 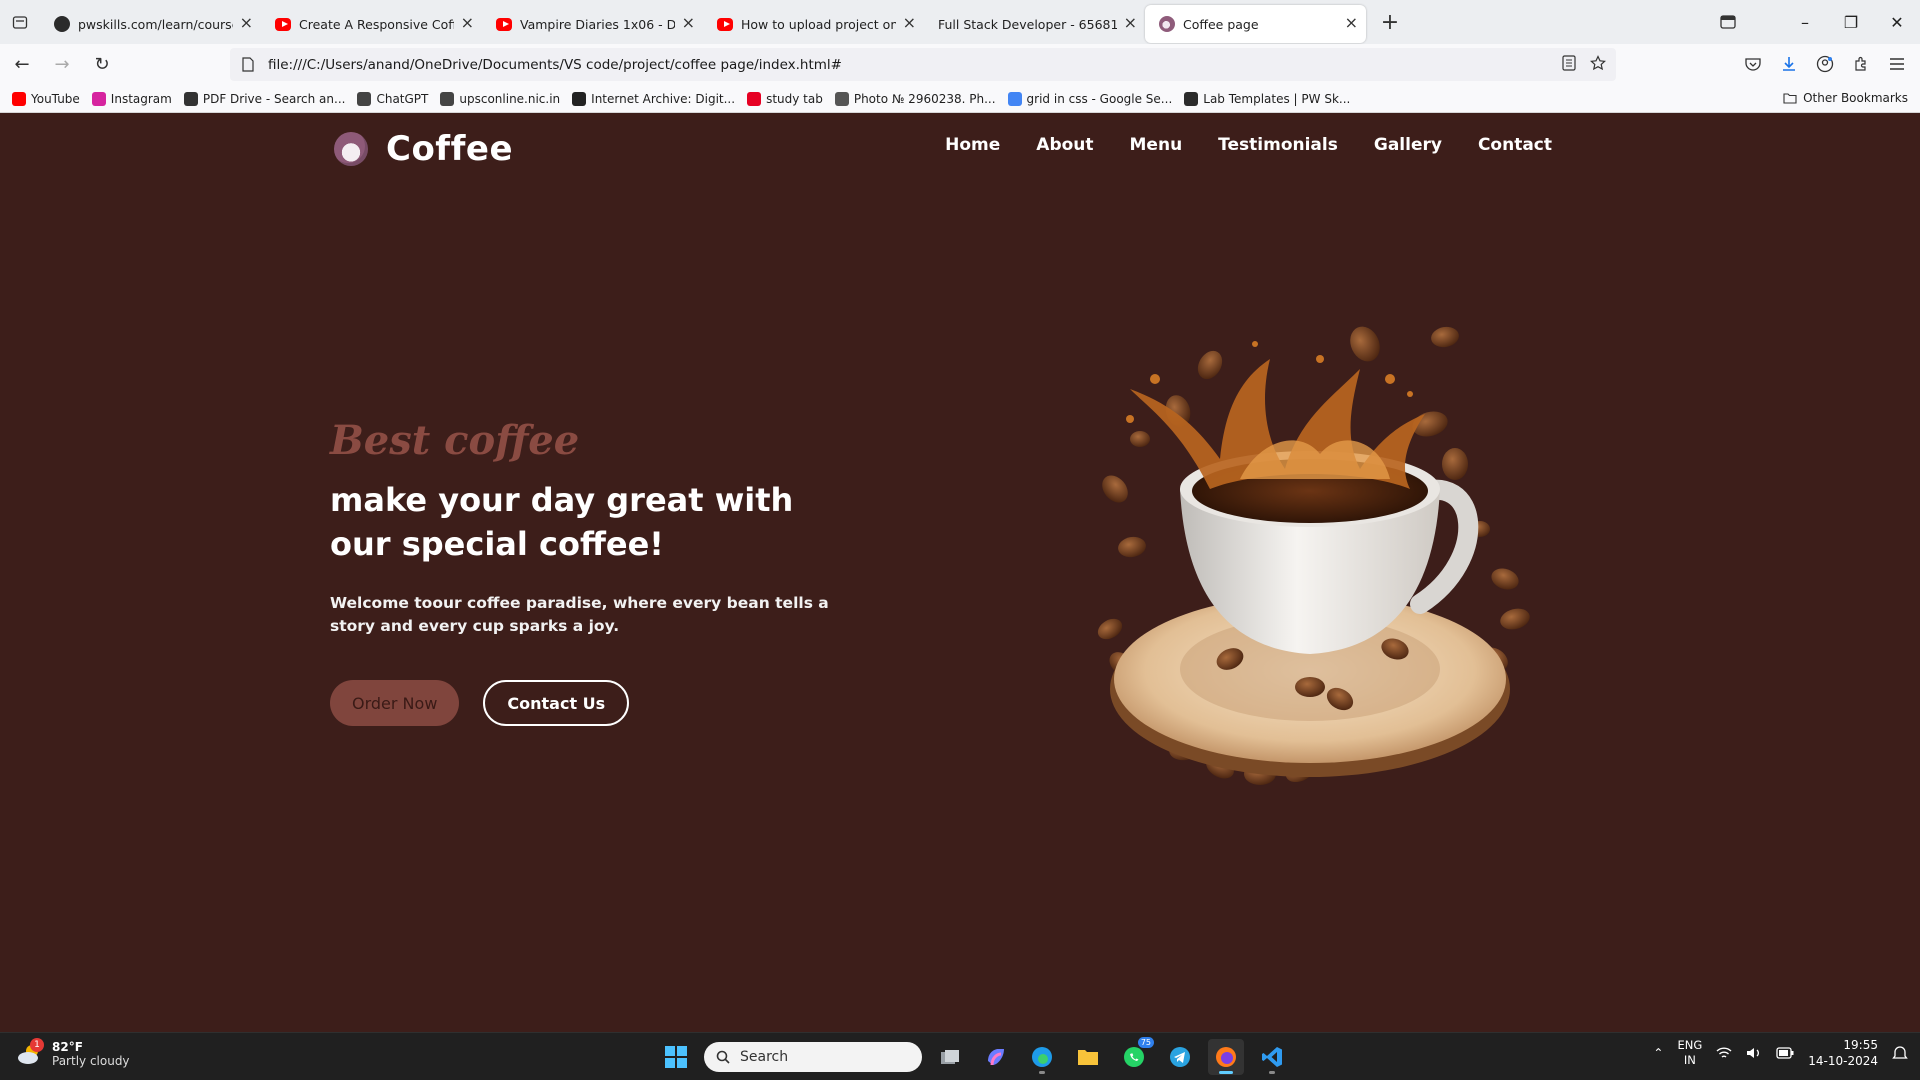 I want to click on pocket-icon, so click(x=1753, y=64).